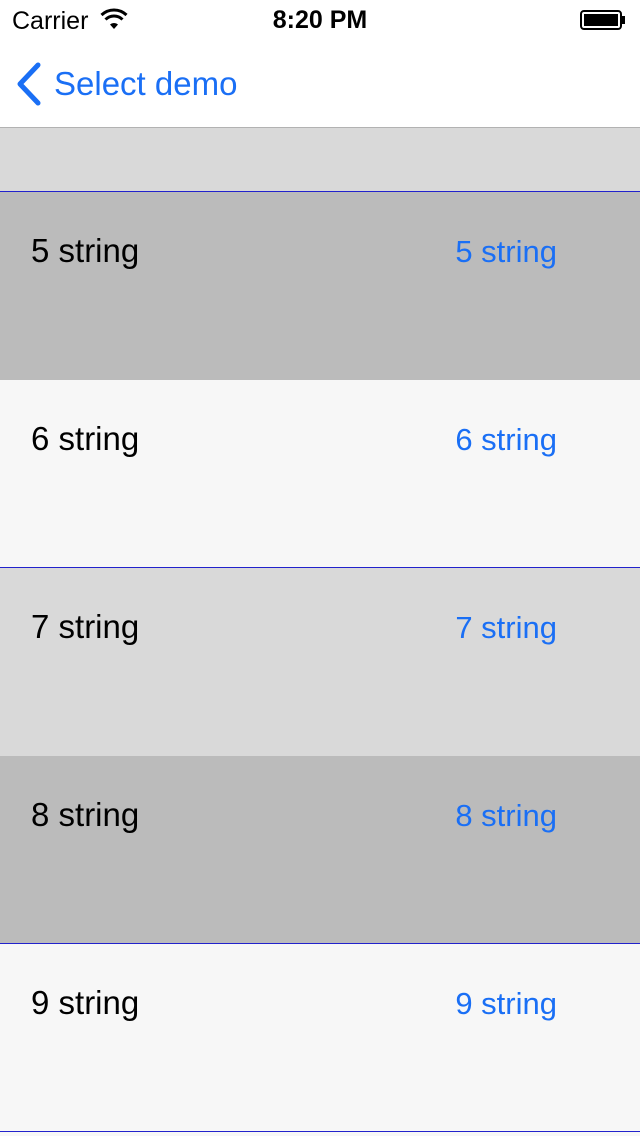 This screenshot has width=640, height=1136. I want to click on battery-icon, so click(602, 20).